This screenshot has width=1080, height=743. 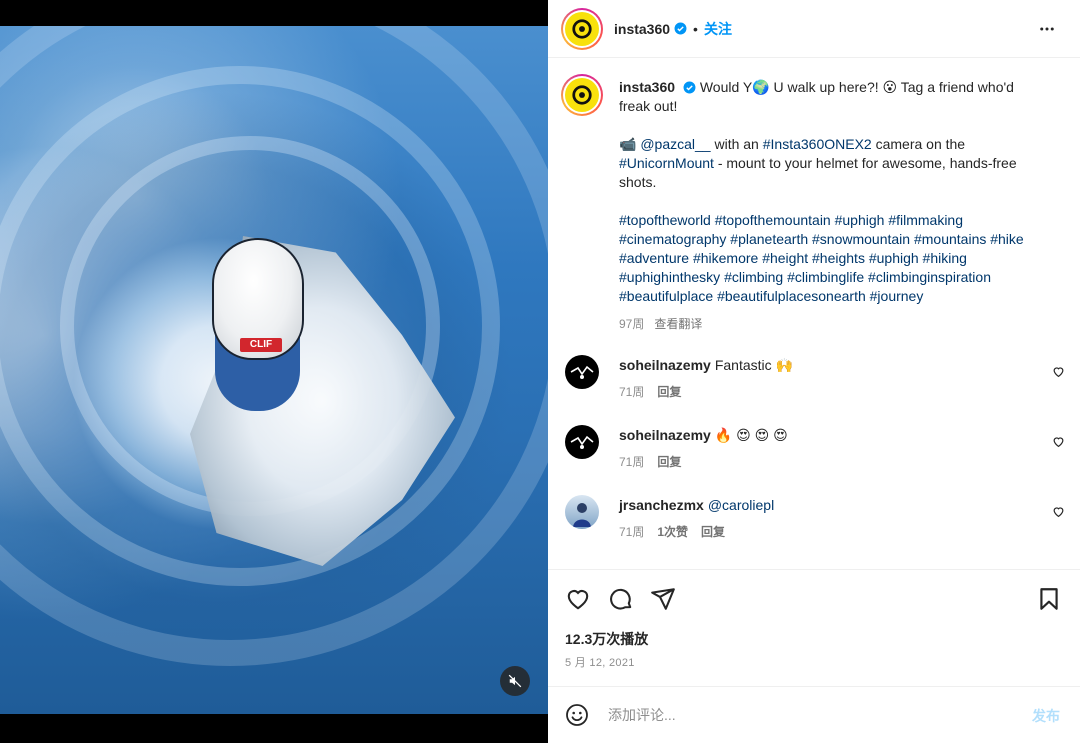 What do you see at coordinates (814, 627) in the screenshot?
I see `action-bar: 12.3万次播放 5 月 12, 2021` at bounding box center [814, 627].